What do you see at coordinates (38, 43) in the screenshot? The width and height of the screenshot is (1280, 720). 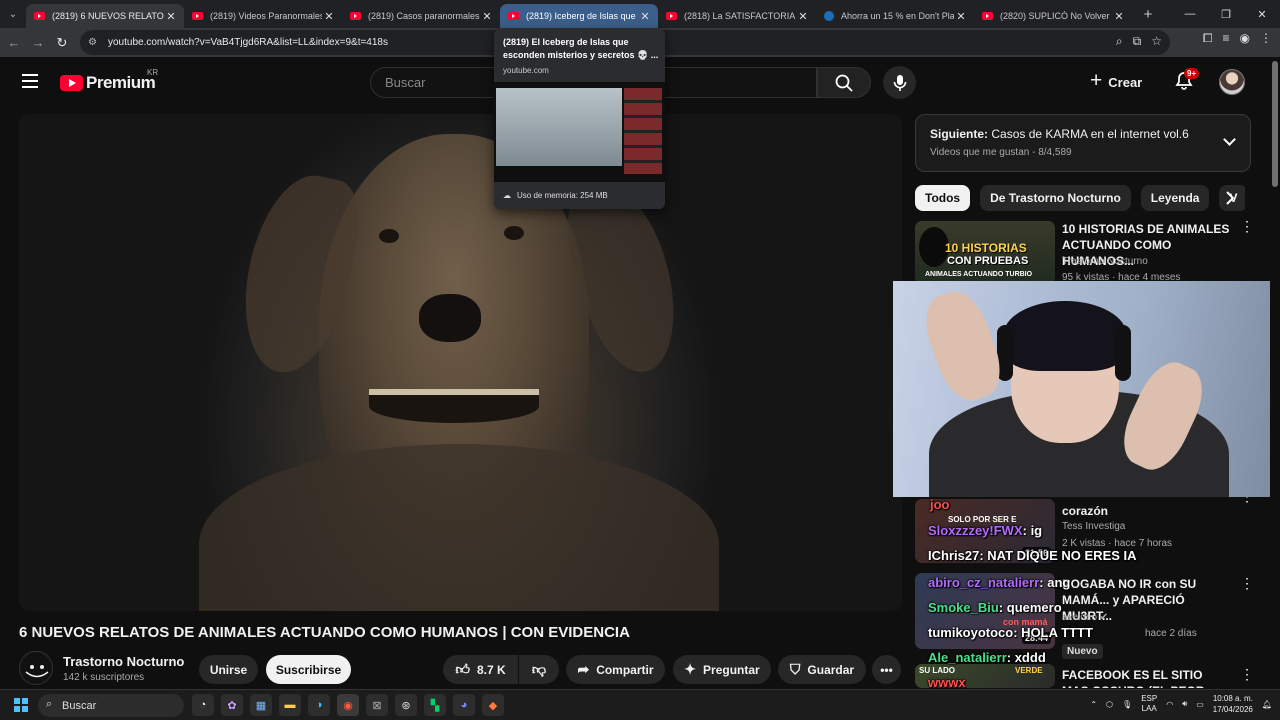 I see `forward-icon: →` at bounding box center [38, 43].